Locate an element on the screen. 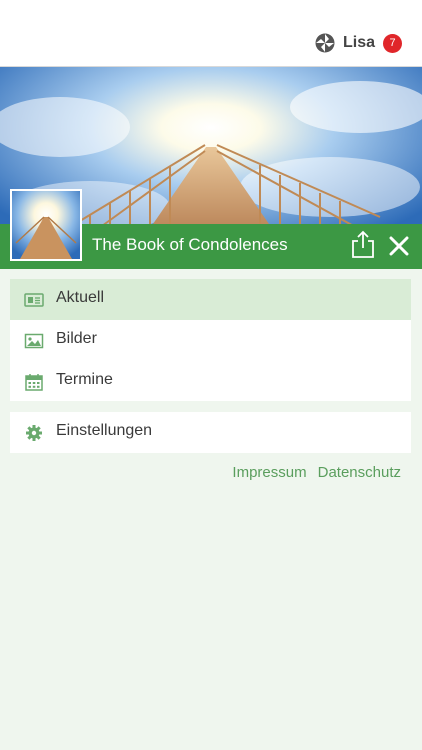  menu-item-einstellungen: Einstellungen is located at coordinates (210, 432).